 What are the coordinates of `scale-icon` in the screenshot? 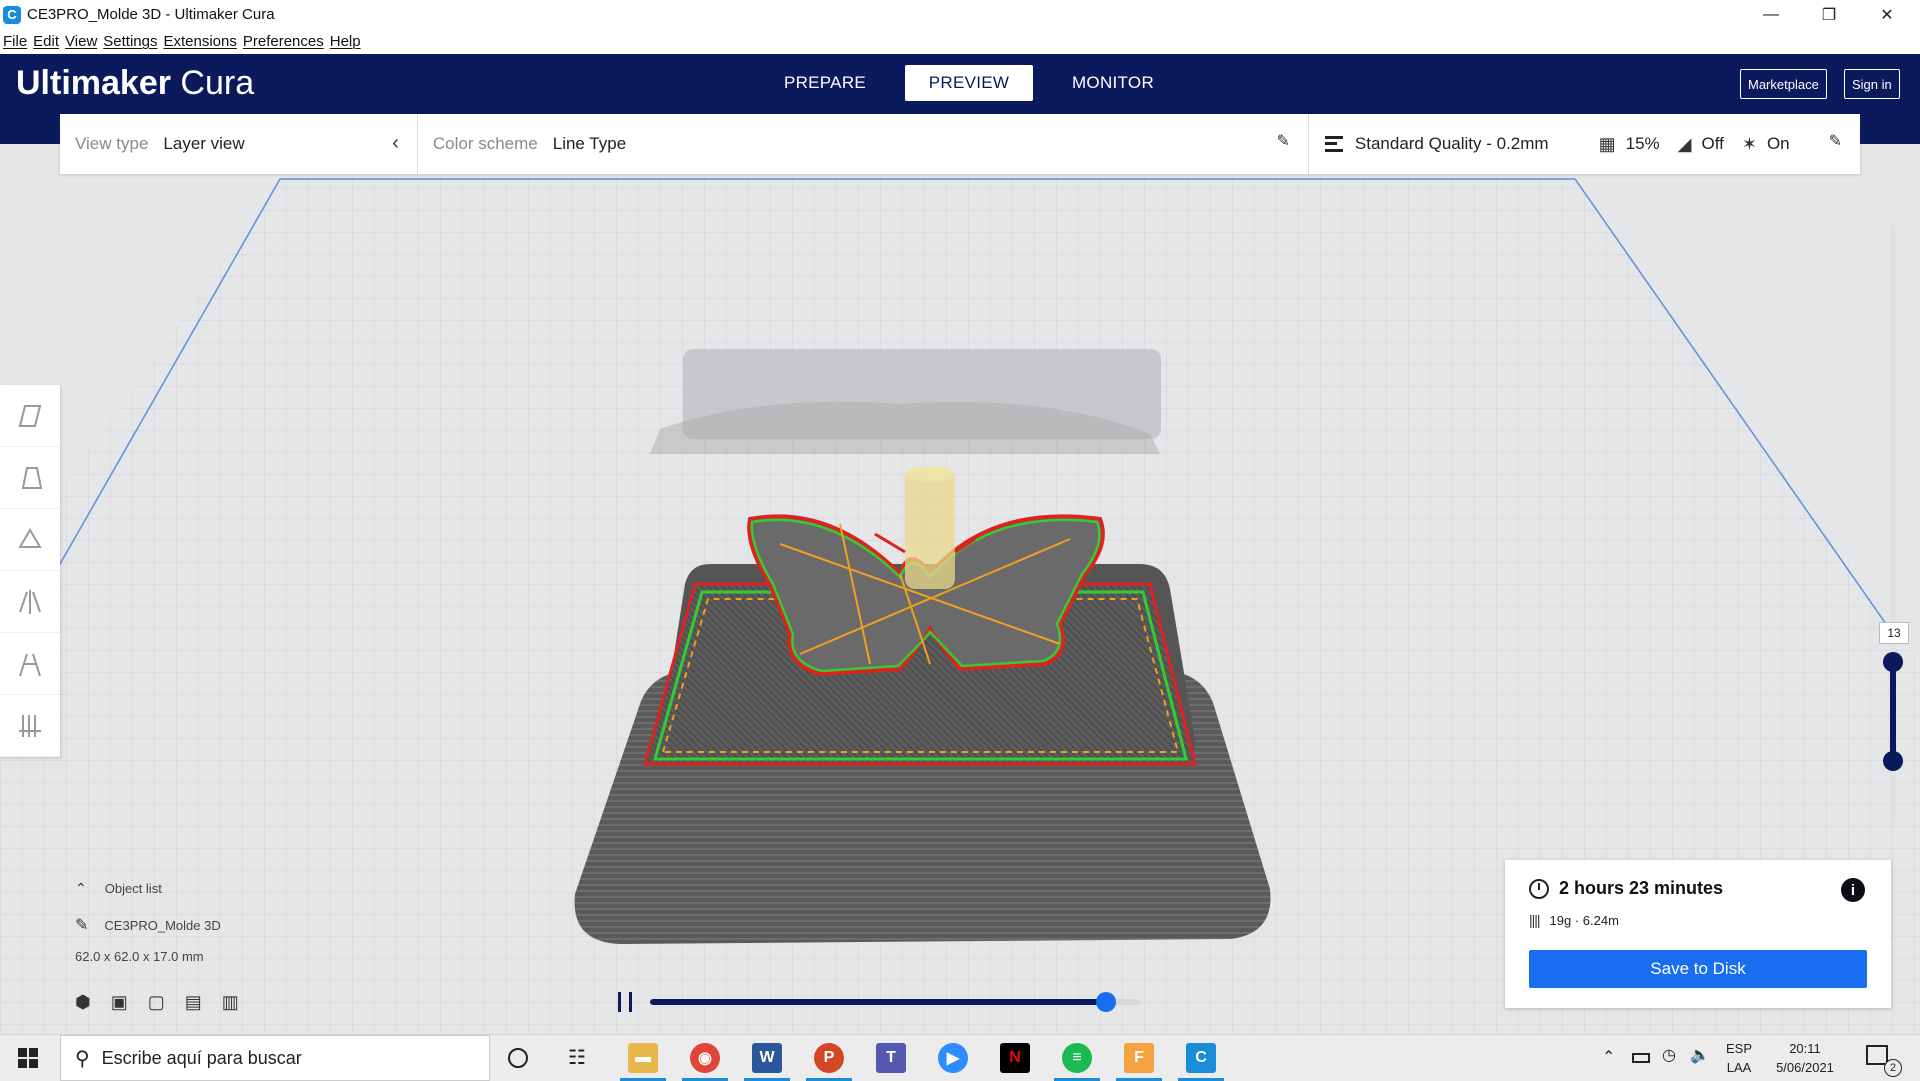 It's located at (30, 478).